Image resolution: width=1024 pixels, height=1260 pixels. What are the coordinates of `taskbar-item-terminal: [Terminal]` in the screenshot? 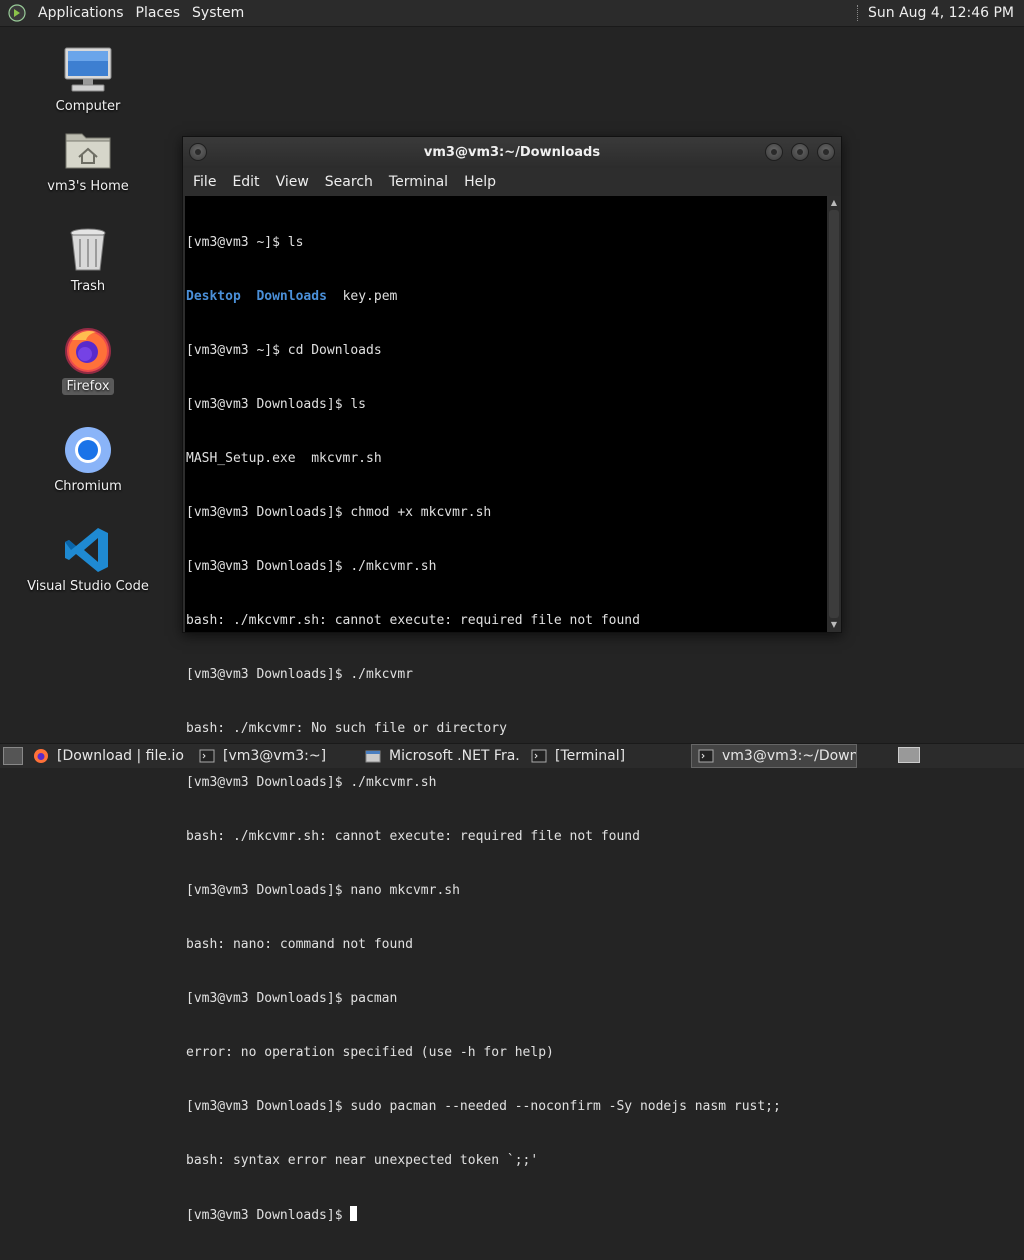 It's located at (606, 756).